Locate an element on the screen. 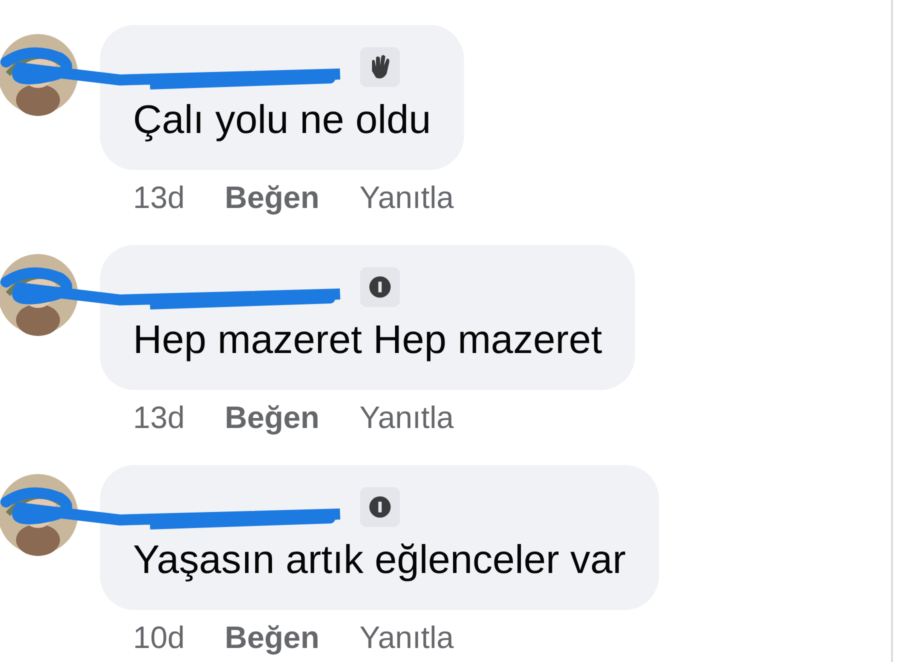 The width and height of the screenshot is (900, 662). comment-text: Yaşasın artık eğlenceler var is located at coordinates (379, 560).